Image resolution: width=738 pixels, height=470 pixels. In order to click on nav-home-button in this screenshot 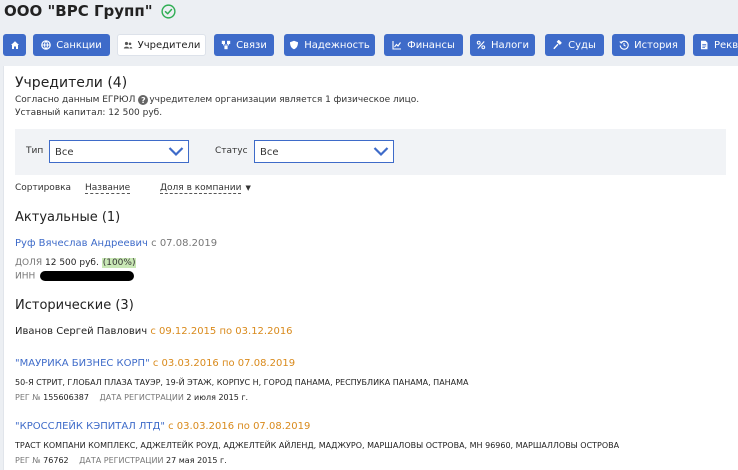, I will do `click(14, 45)`.